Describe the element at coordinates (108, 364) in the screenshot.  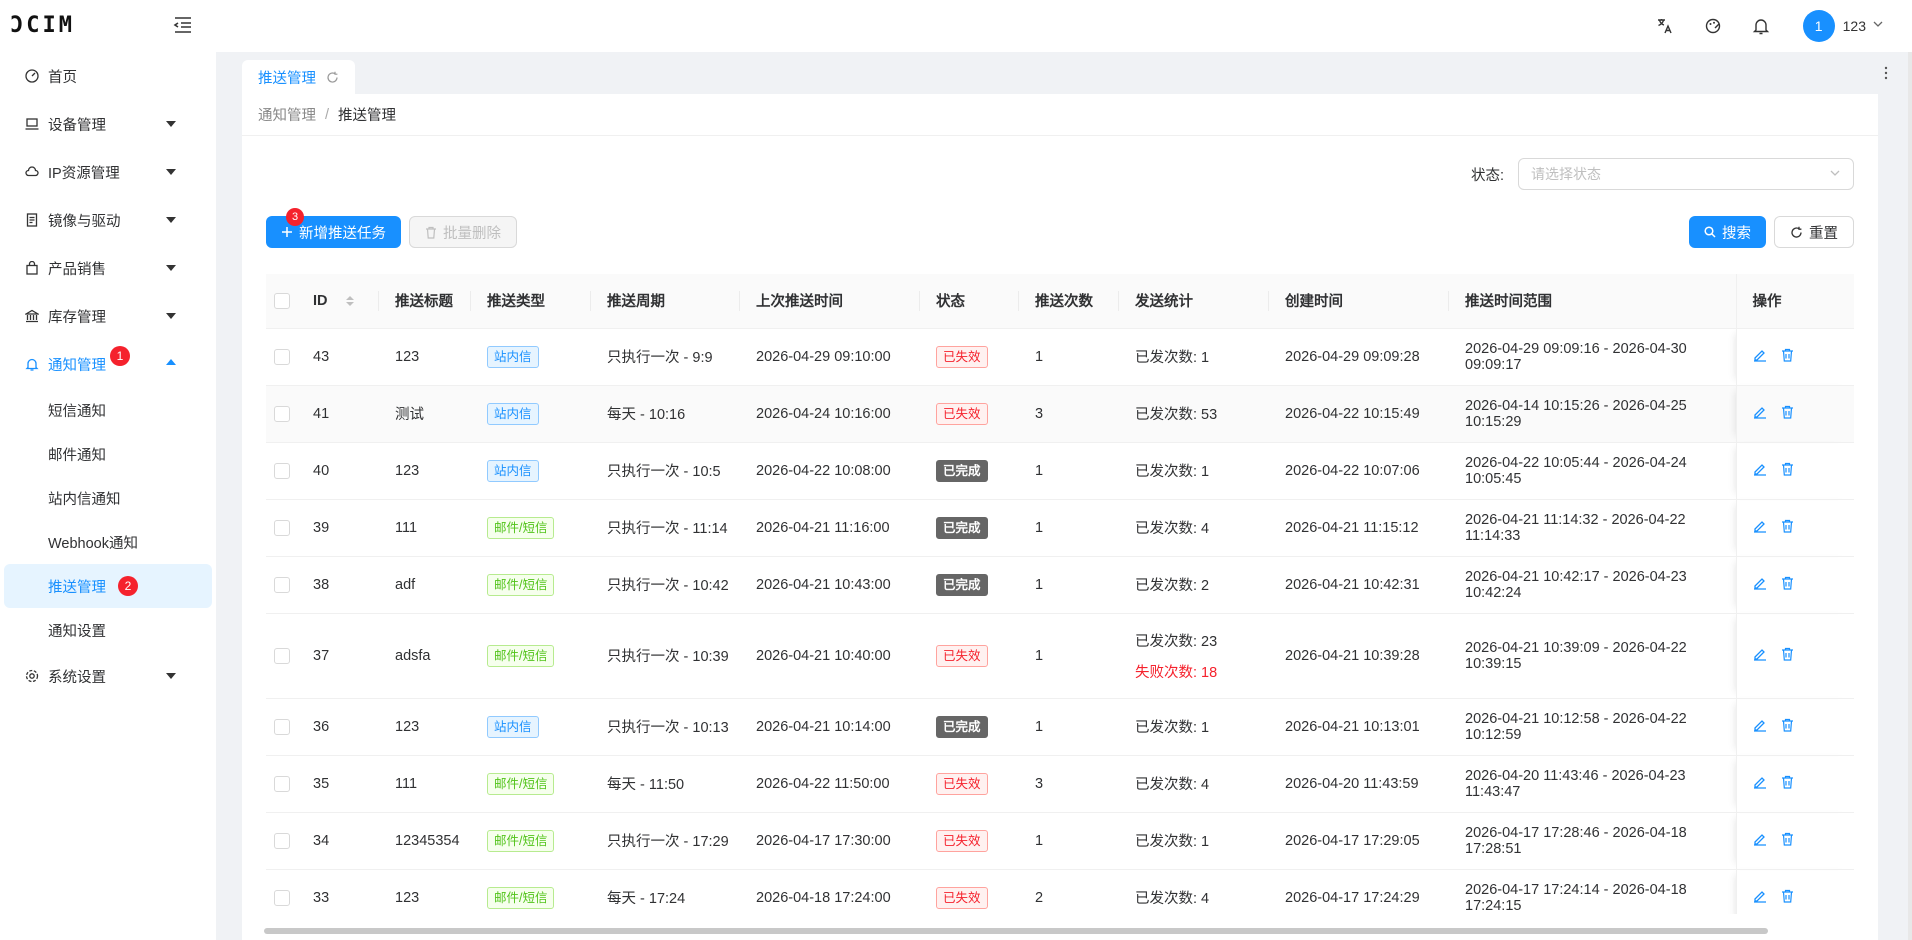
I see `sidebar-item-notifications: 通知管理 1` at that location.